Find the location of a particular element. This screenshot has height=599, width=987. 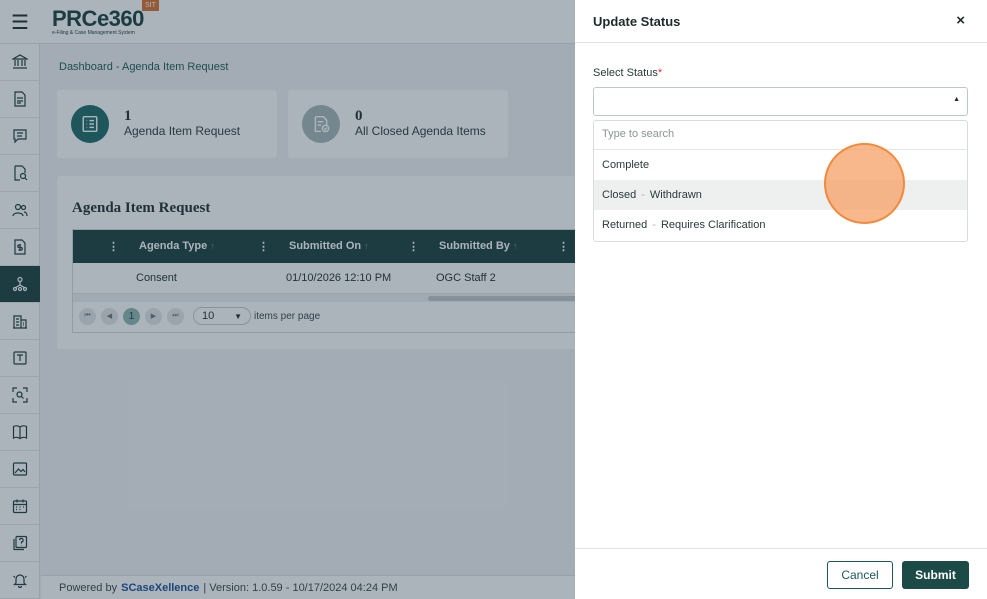

click-indicator is located at coordinates (864, 183).